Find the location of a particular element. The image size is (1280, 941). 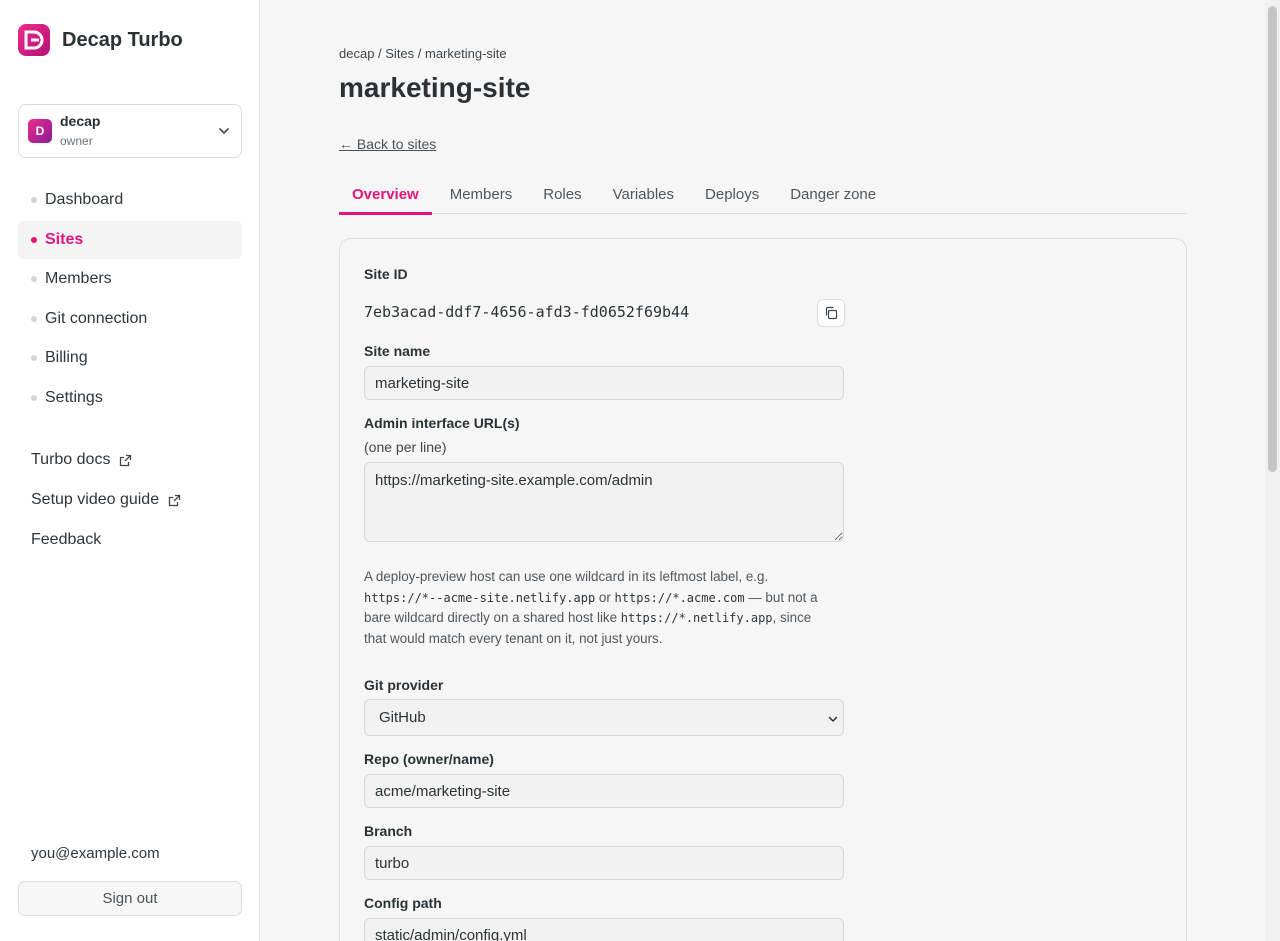

admin-url-label: Admin interface URL(s) is located at coordinates (442, 423).